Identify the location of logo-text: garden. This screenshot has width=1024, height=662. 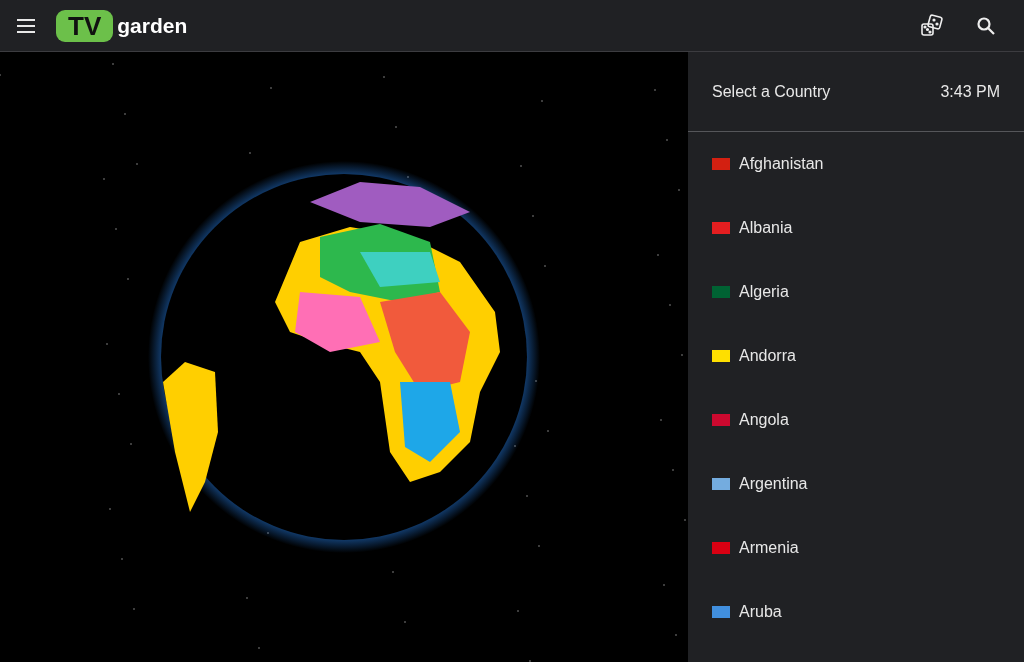
(152, 25).